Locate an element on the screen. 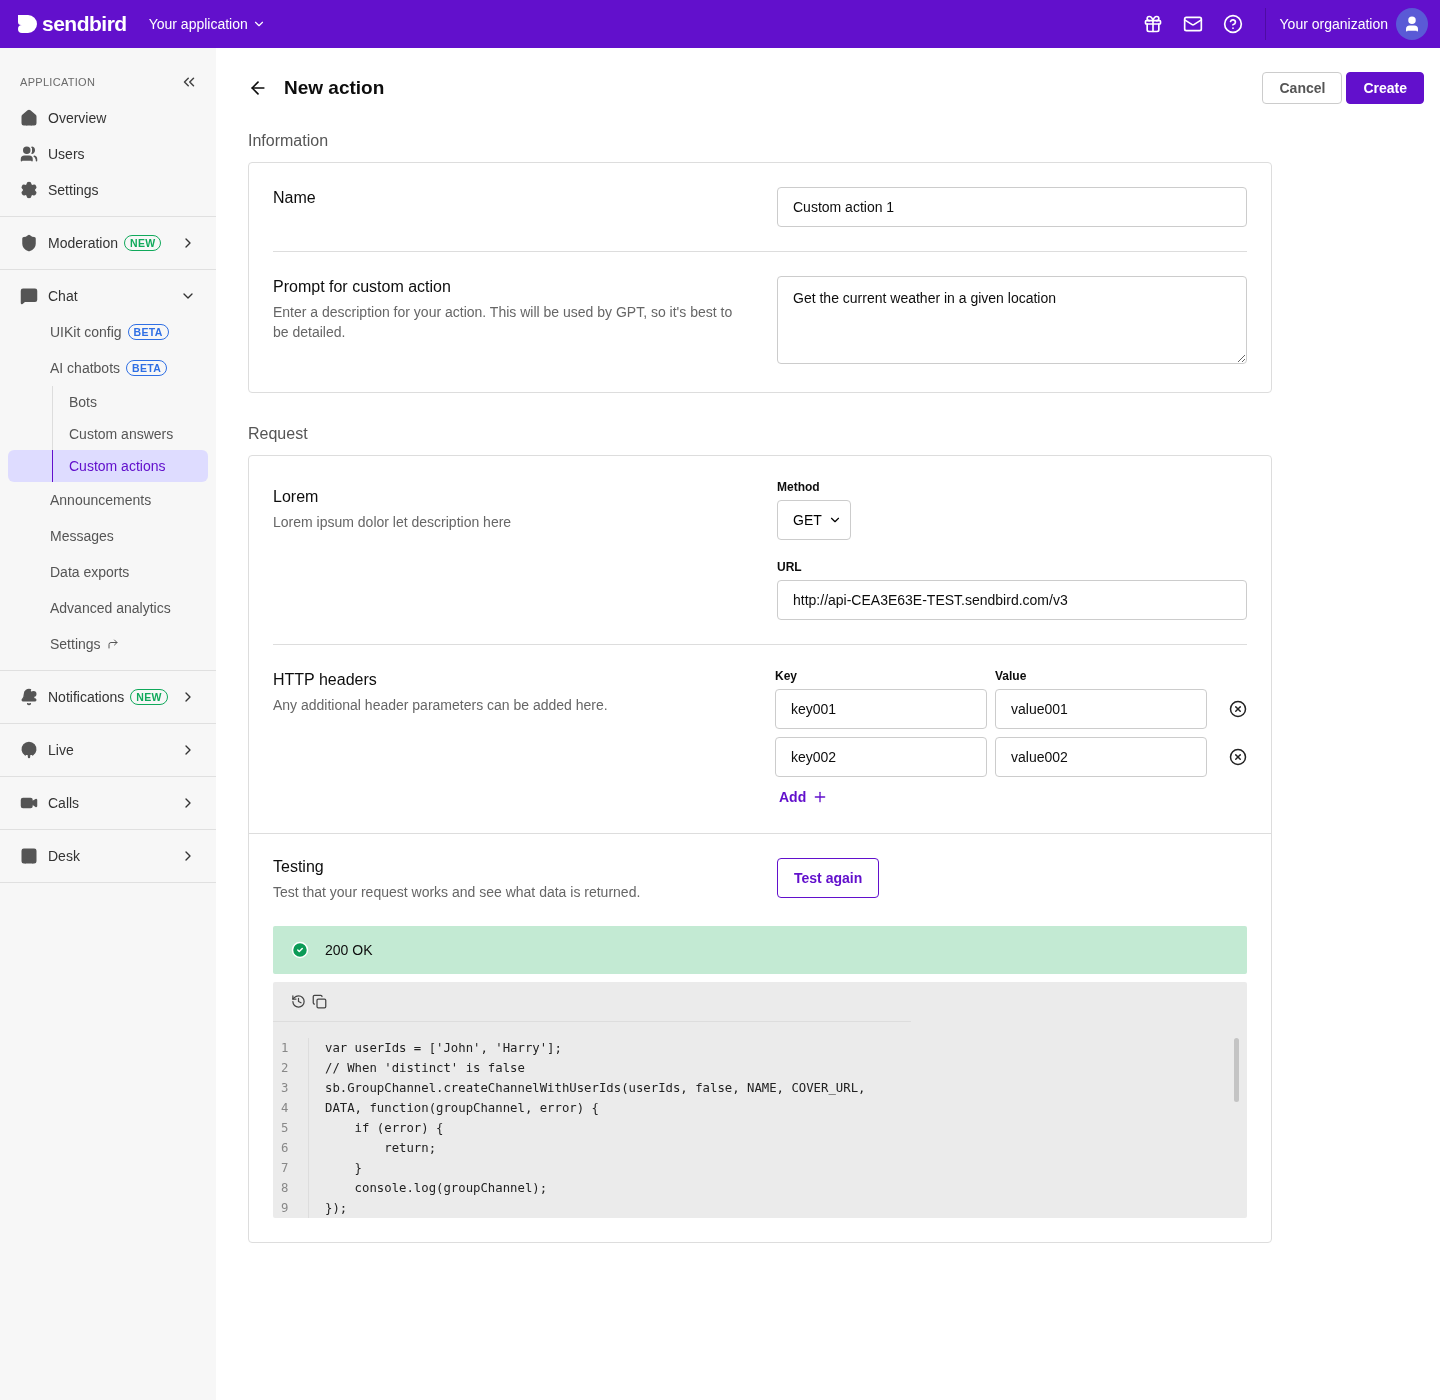  logo: sendbird is located at coordinates (72, 24).